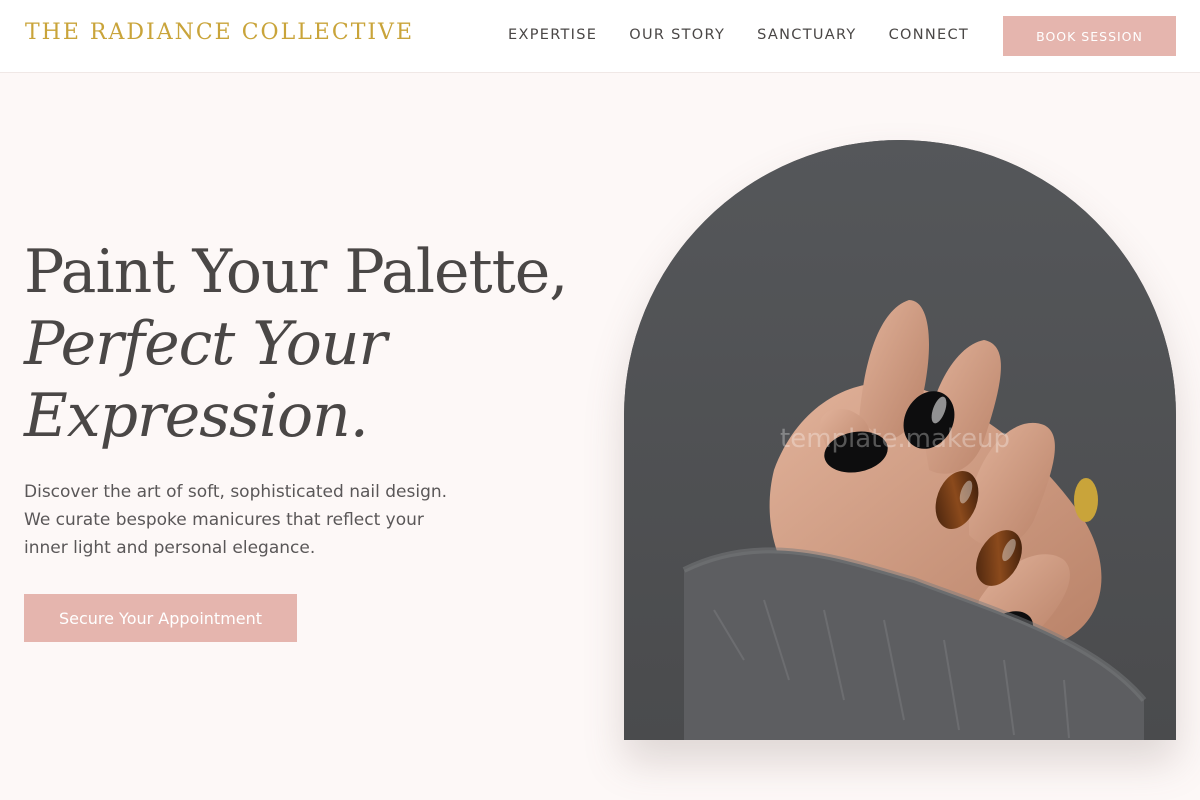 This screenshot has width=1200, height=800. Describe the element at coordinates (160, 618) in the screenshot. I see `secure-appointment-button: Secure Your Appointment` at that location.